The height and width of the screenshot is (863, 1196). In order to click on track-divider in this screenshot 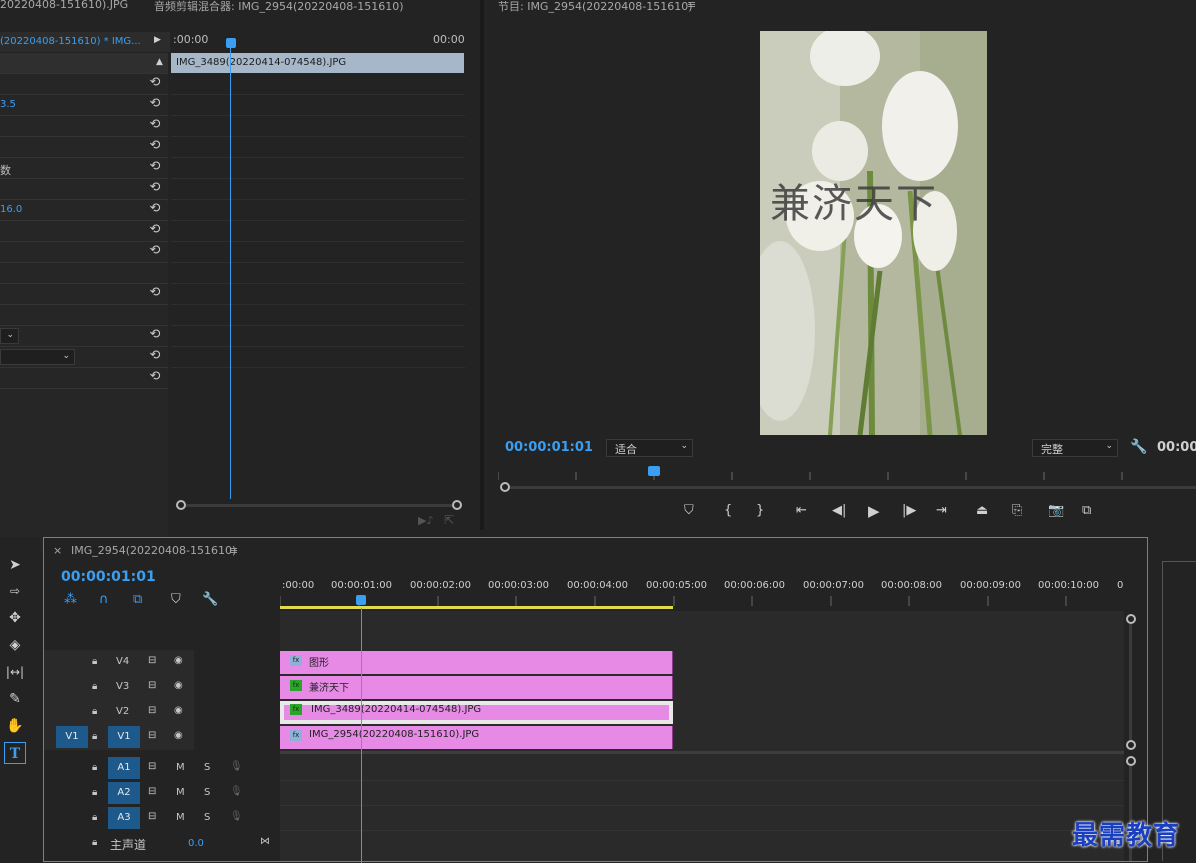, I will do `click(702, 752)`.